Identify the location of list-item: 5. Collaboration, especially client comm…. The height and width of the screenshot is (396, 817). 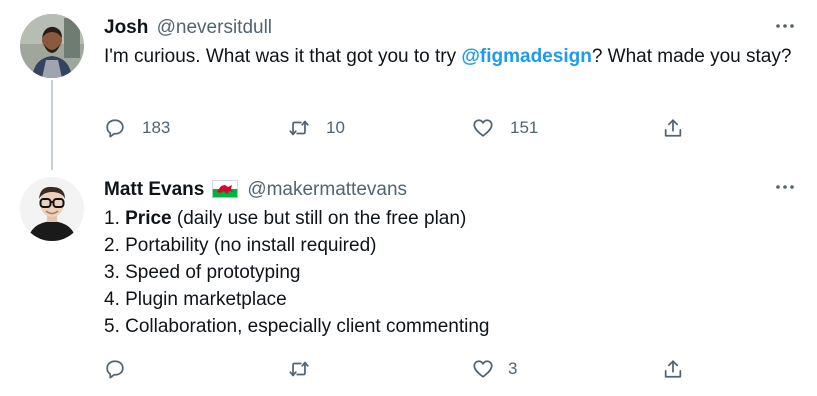
(297, 326).